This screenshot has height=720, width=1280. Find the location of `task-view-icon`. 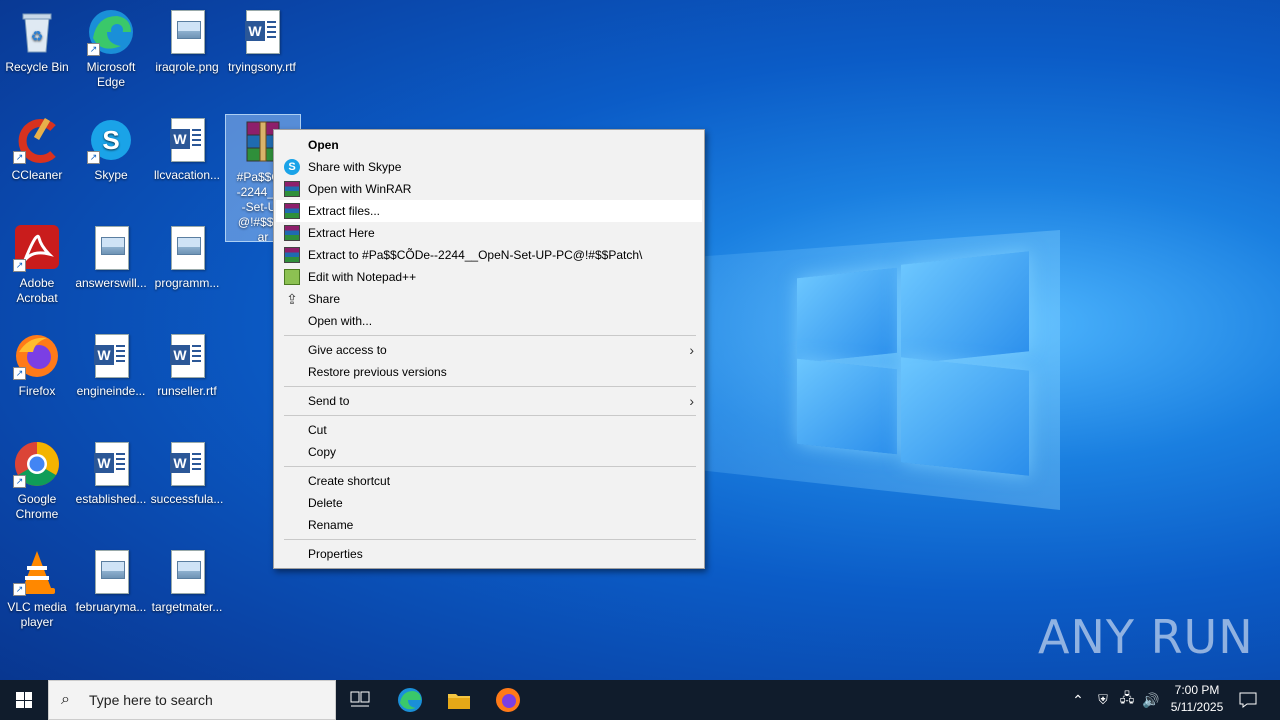

task-view-icon is located at coordinates (360, 699).